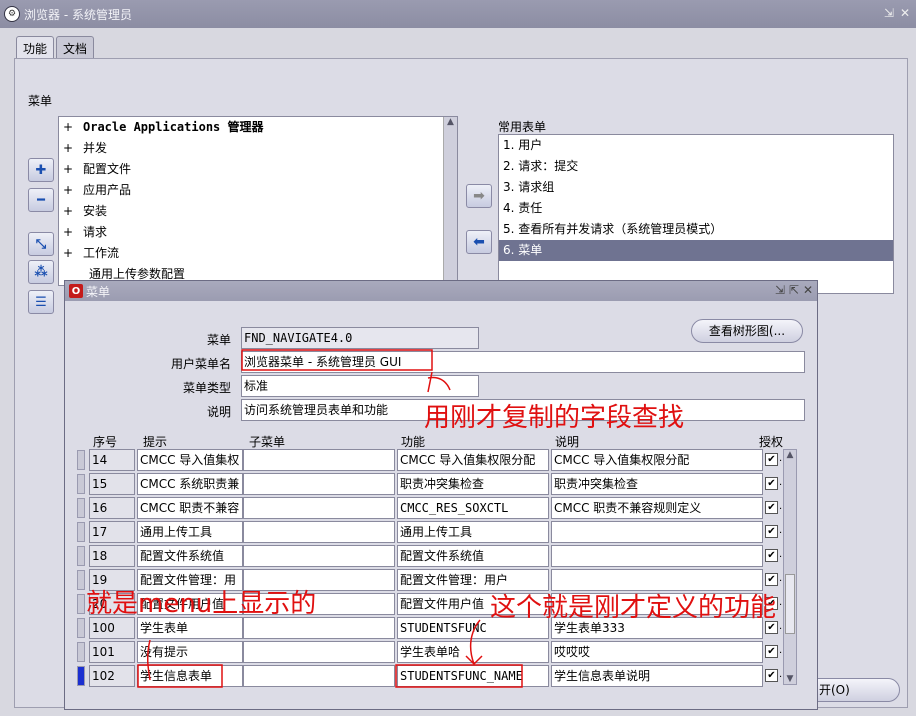 Image resolution: width=916 pixels, height=716 pixels. Describe the element at coordinates (696, 250) in the screenshot. I see `favorite-item-selected: 6. 菜单` at that location.